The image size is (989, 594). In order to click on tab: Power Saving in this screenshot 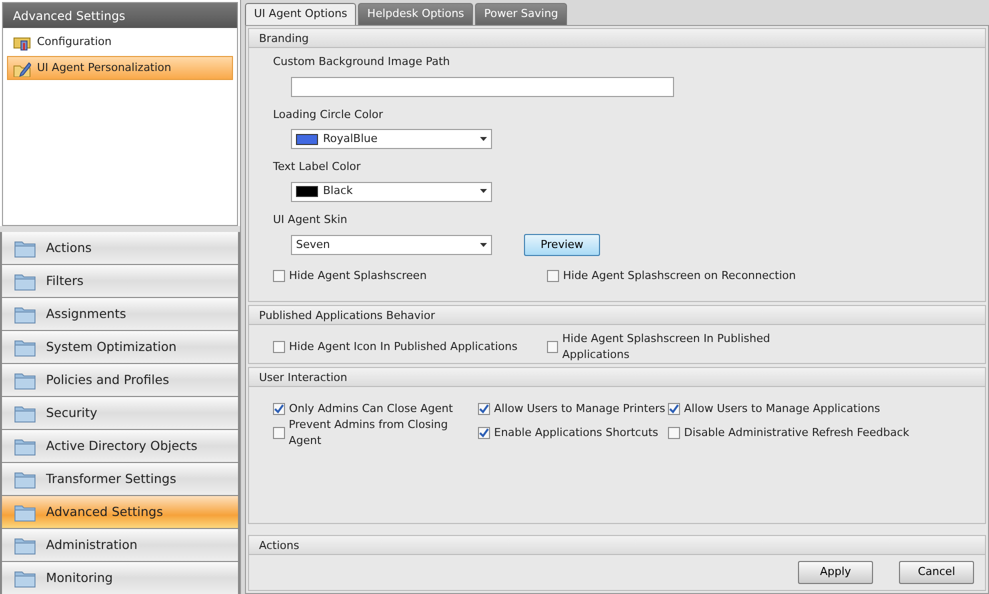, I will do `click(521, 14)`.